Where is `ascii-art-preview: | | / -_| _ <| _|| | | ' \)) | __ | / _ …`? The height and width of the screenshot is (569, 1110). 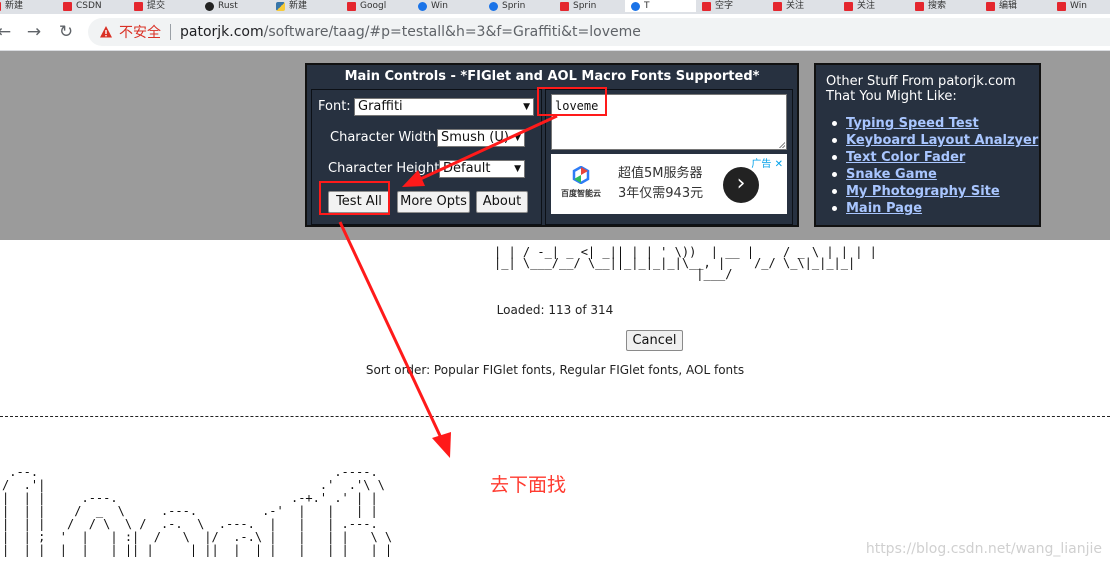
ascii-art-preview: | | / -_| _ <| _|| | | ' \)) | __ | / _ … is located at coordinates (685, 263).